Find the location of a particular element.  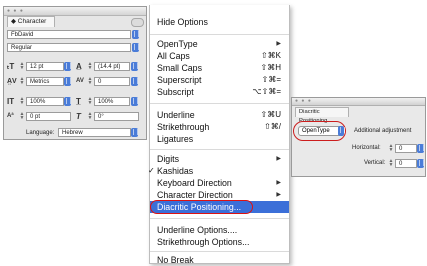

vertical-stepper-icon: ▲ ▼ is located at coordinates (391, 163).